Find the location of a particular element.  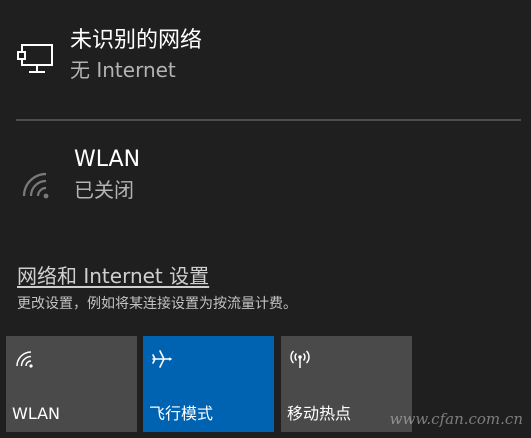

tile-label: WLAN is located at coordinates (36, 413).